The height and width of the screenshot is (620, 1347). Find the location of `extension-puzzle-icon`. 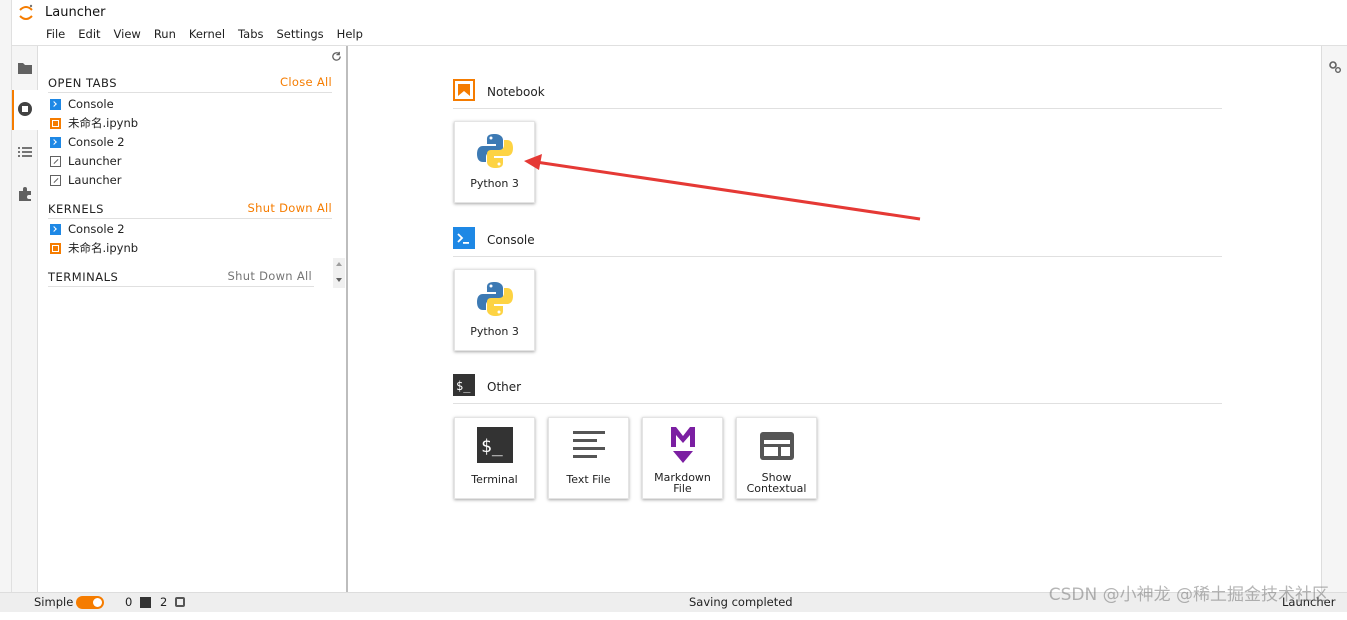

extension-puzzle-icon is located at coordinates (25, 194).